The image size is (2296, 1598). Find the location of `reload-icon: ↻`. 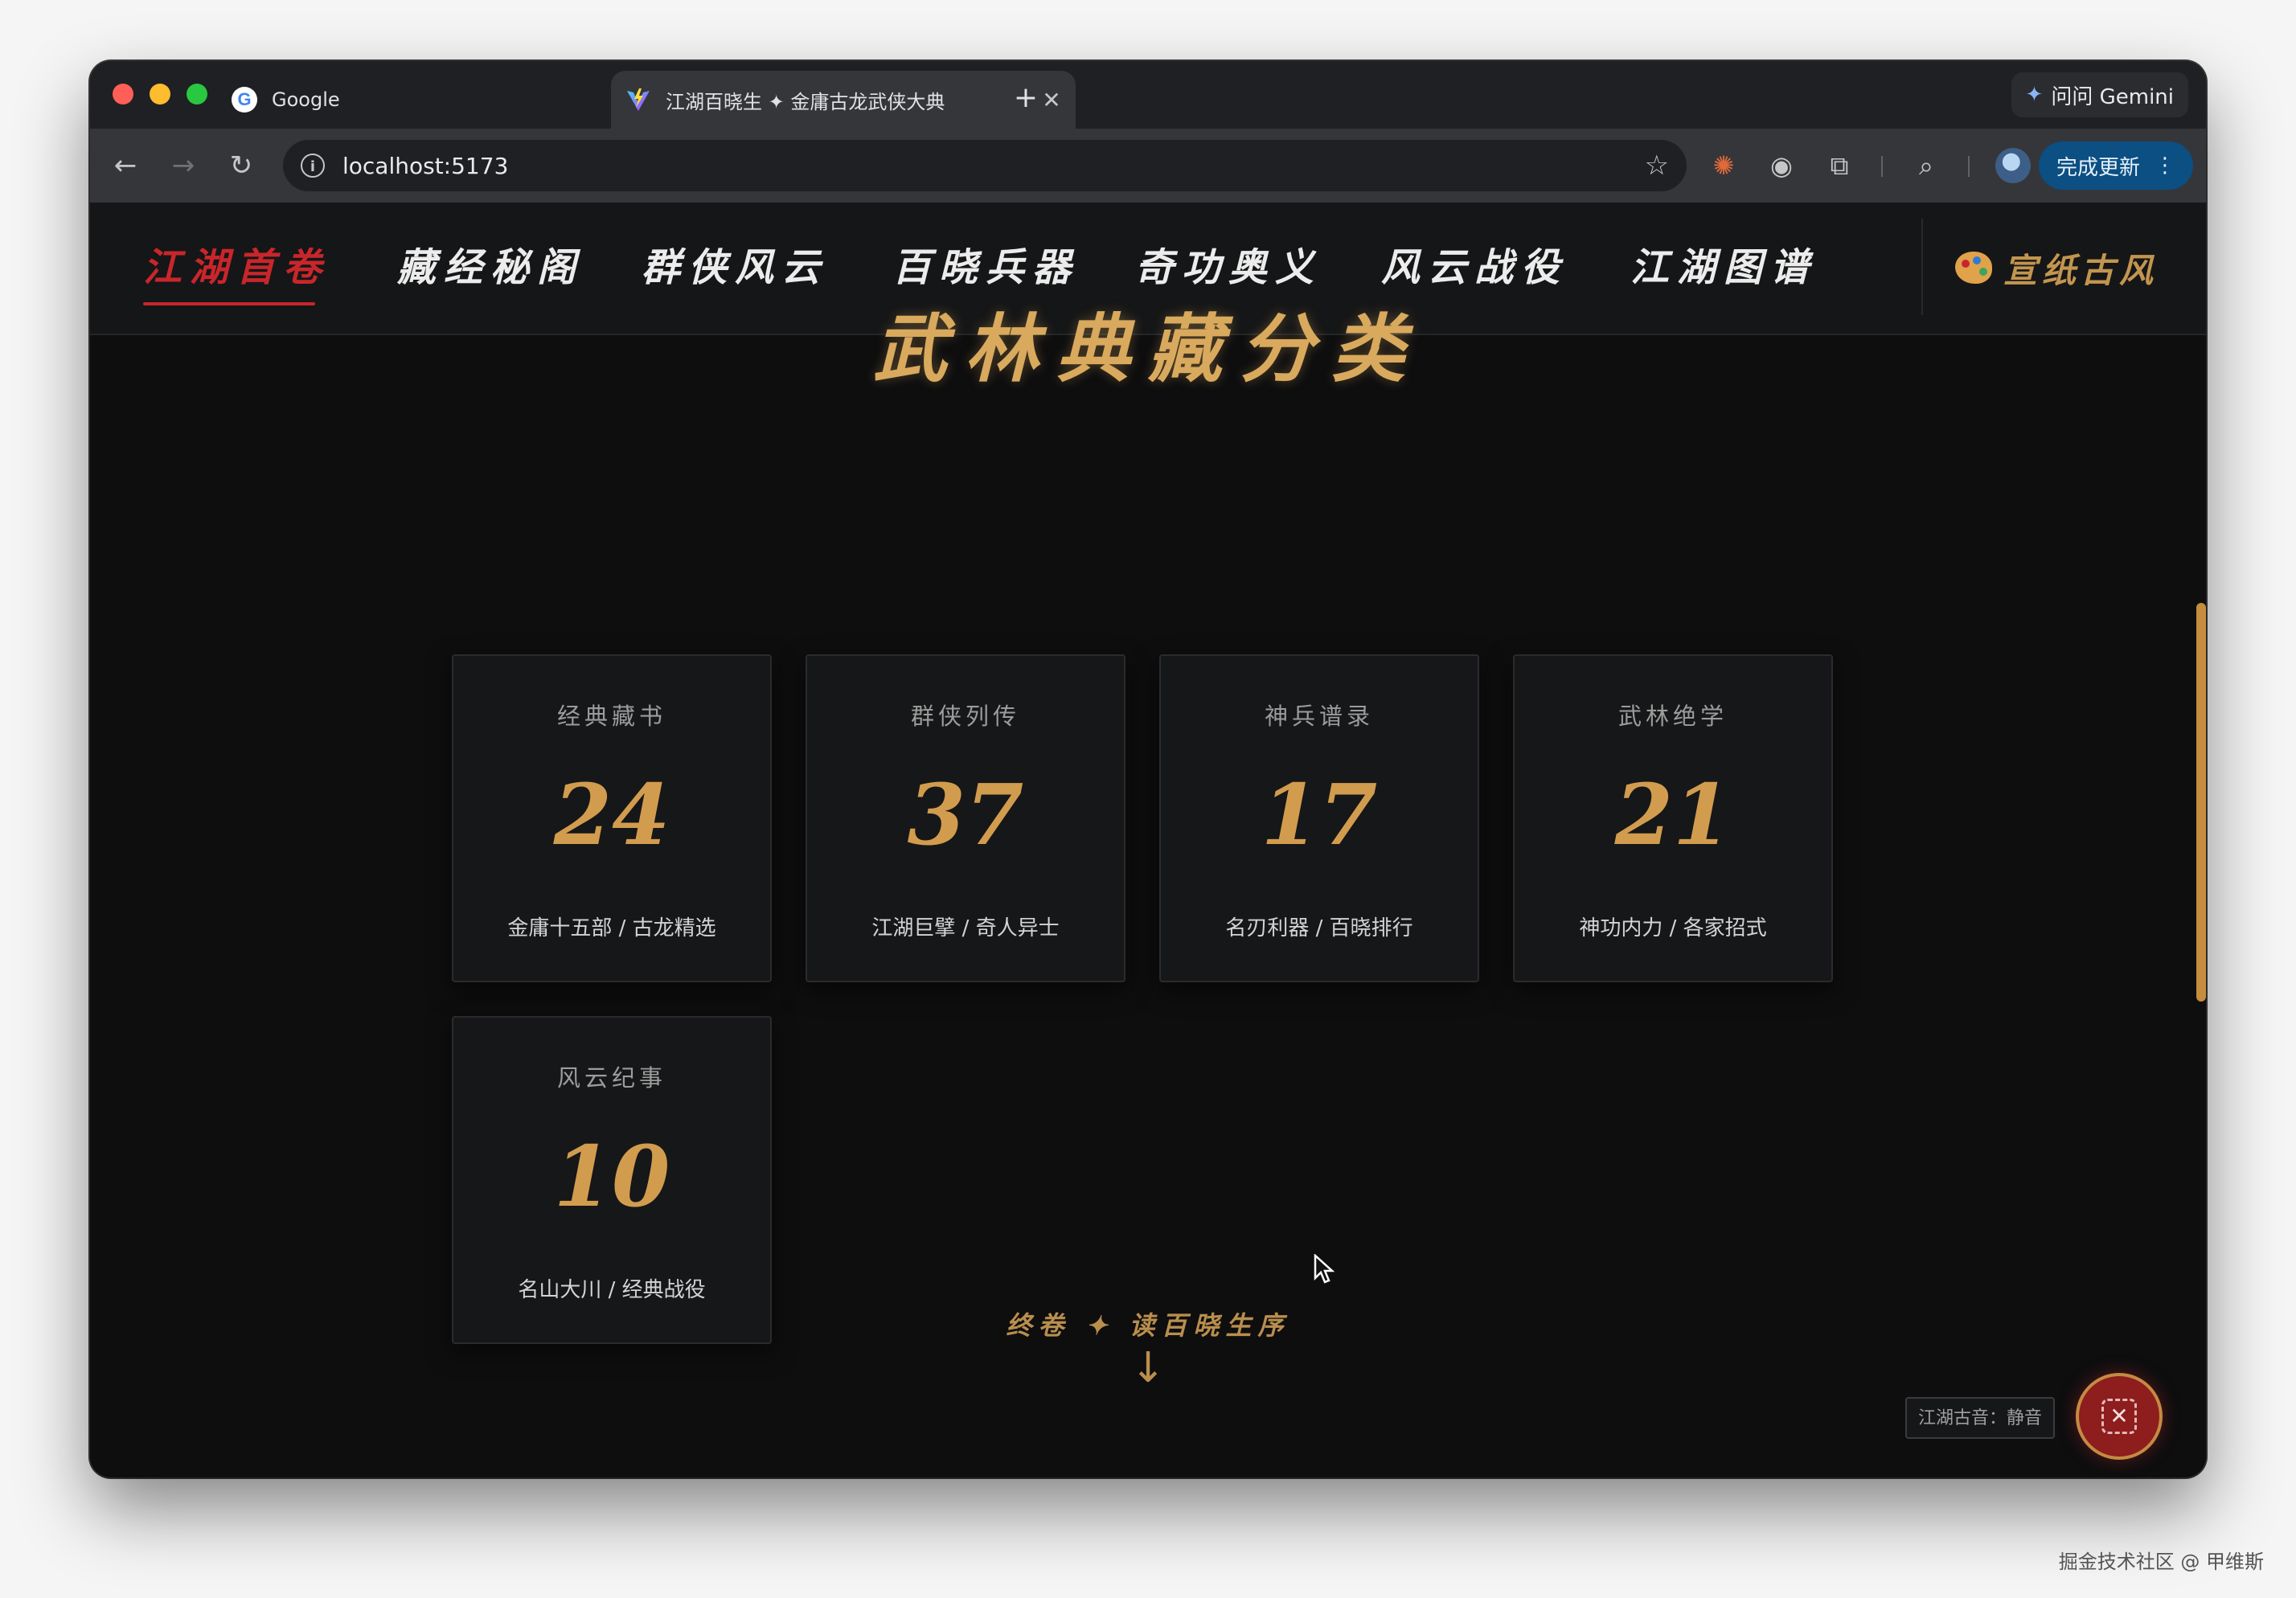

reload-icon: ↻ is located at coordinates (241, 165).